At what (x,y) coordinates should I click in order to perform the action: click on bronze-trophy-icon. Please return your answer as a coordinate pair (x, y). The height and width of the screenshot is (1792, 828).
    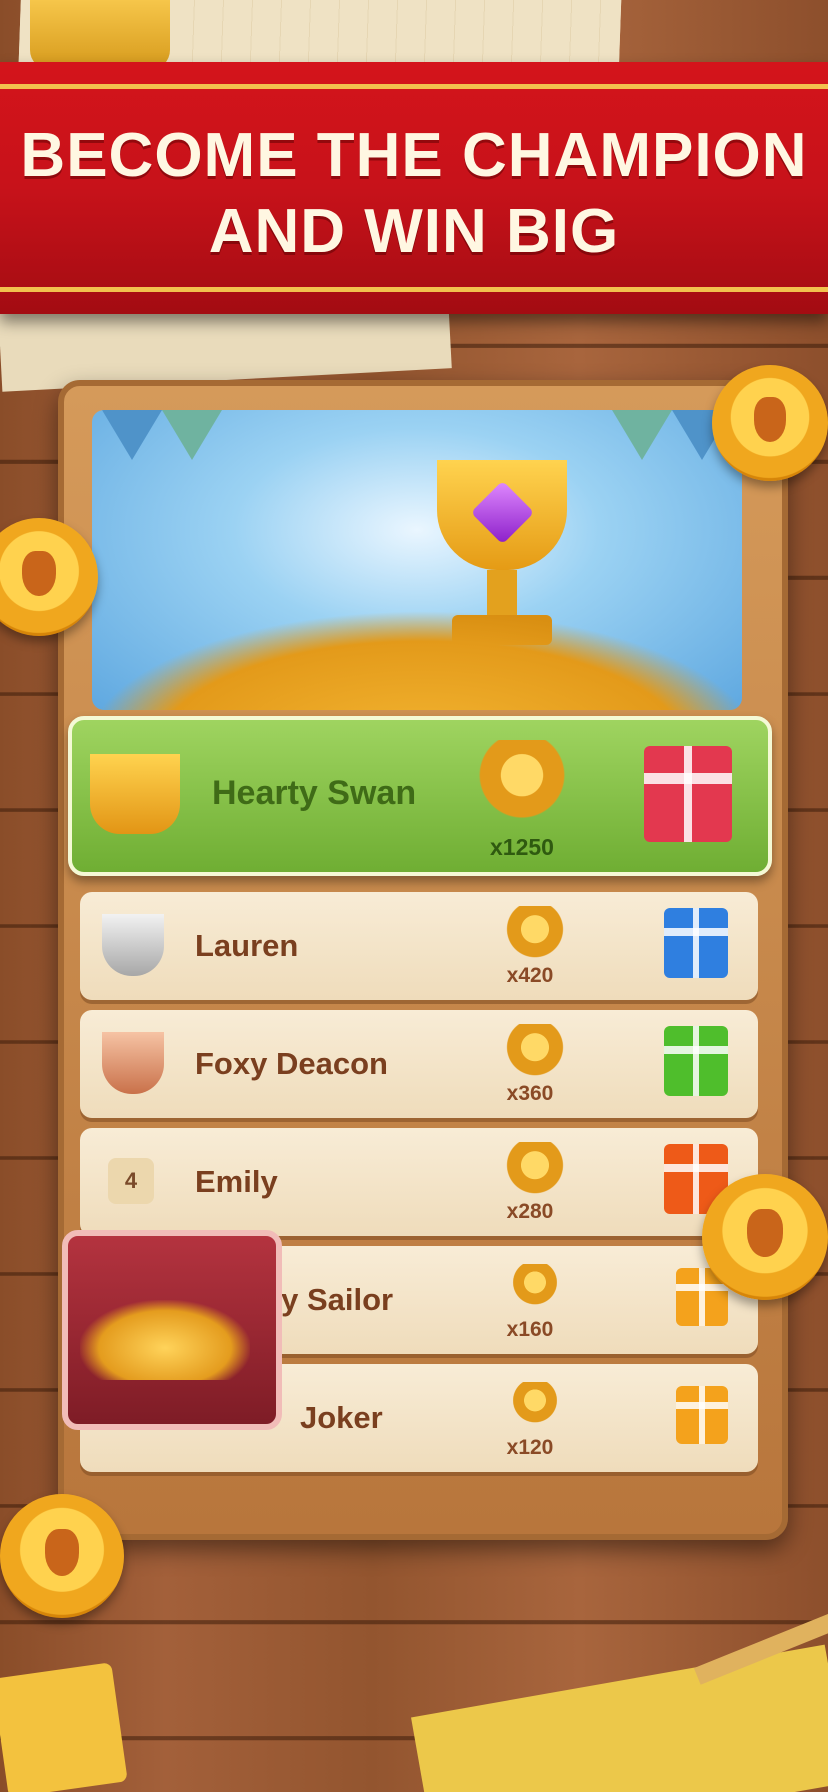
    Looking at the image, I should click on (133, 1063).